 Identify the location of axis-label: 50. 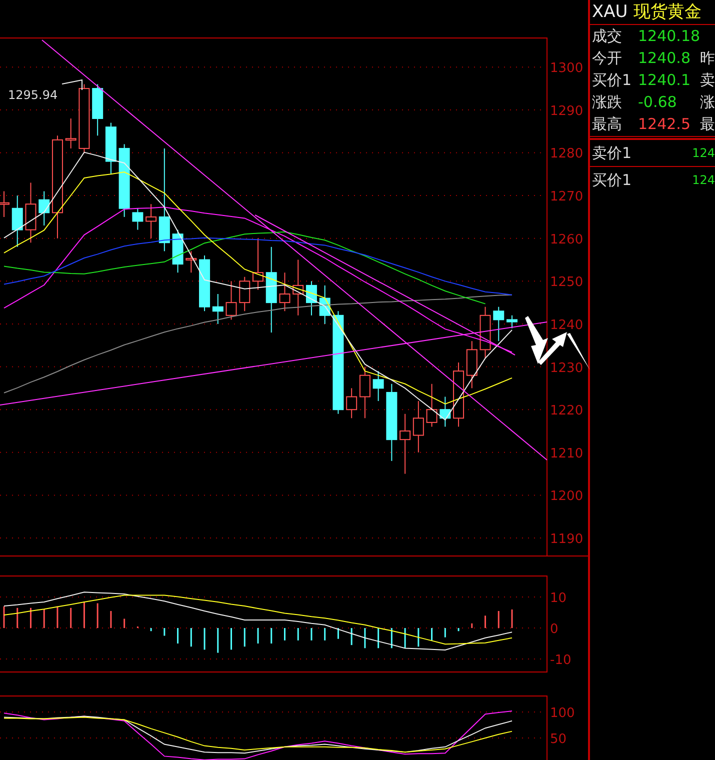
(558, 740).